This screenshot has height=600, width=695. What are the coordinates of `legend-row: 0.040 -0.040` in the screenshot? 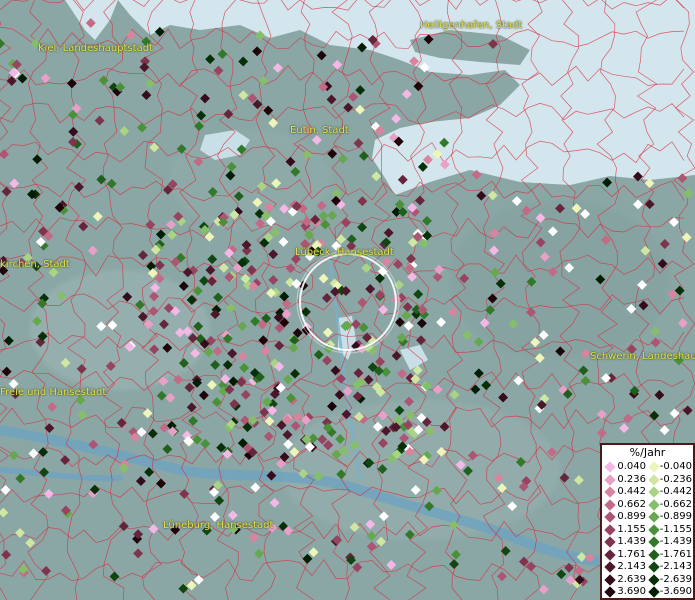 It's located at (648, 467).